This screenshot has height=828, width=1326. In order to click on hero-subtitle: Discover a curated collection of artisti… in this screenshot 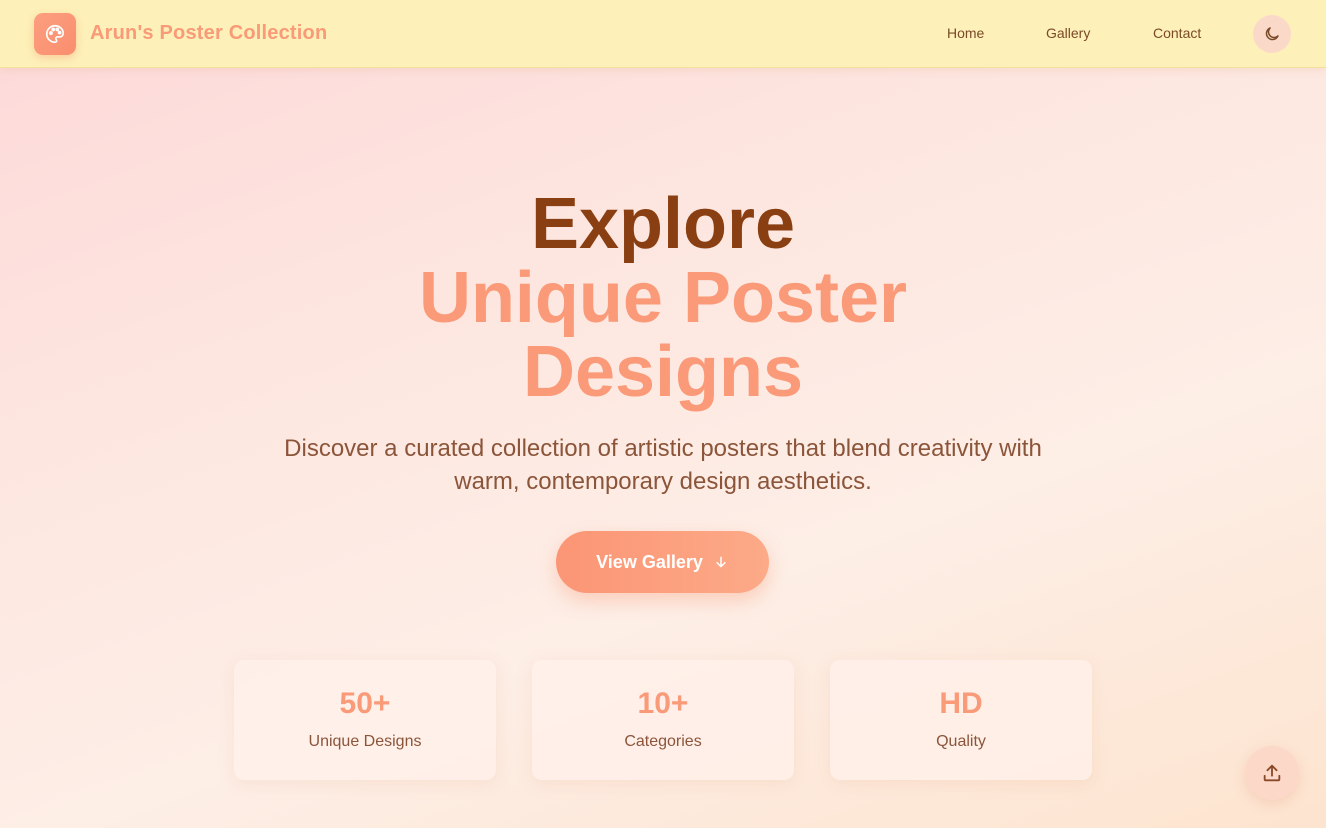, I will do `click(663, 465)`.